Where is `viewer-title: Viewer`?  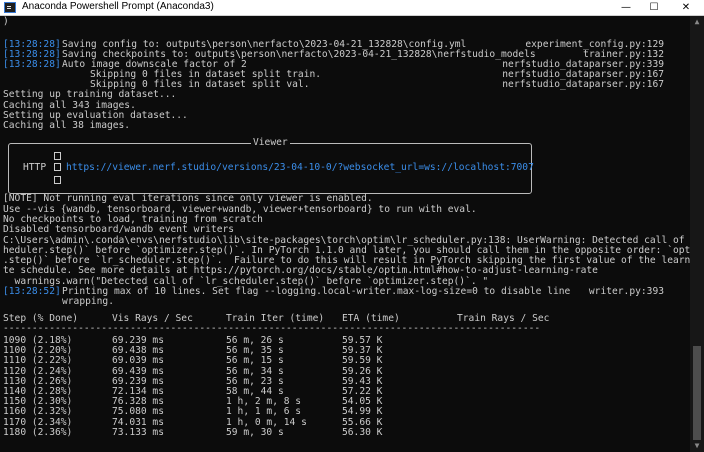 viewer-title: Viewer is located at coordinates (270, 143).